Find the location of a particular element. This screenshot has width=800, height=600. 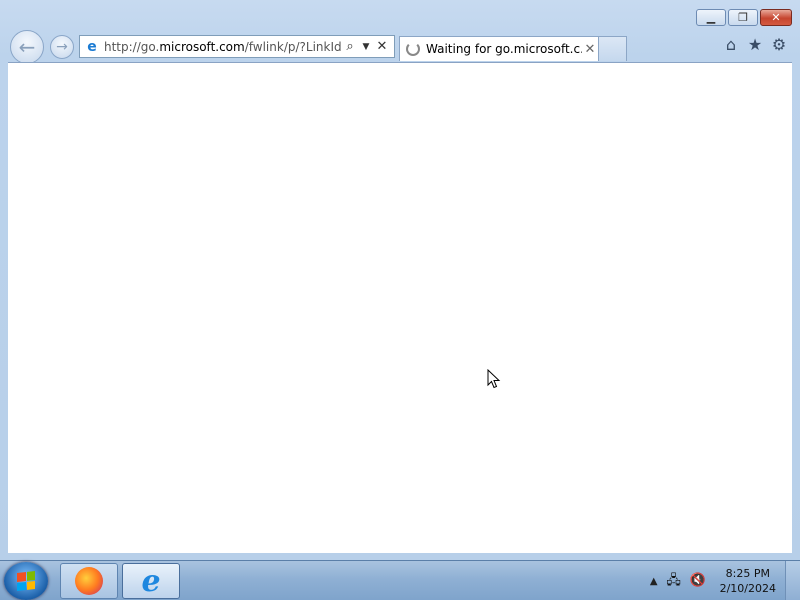

close-icon: ✕ is located at coordinates (776, 17).